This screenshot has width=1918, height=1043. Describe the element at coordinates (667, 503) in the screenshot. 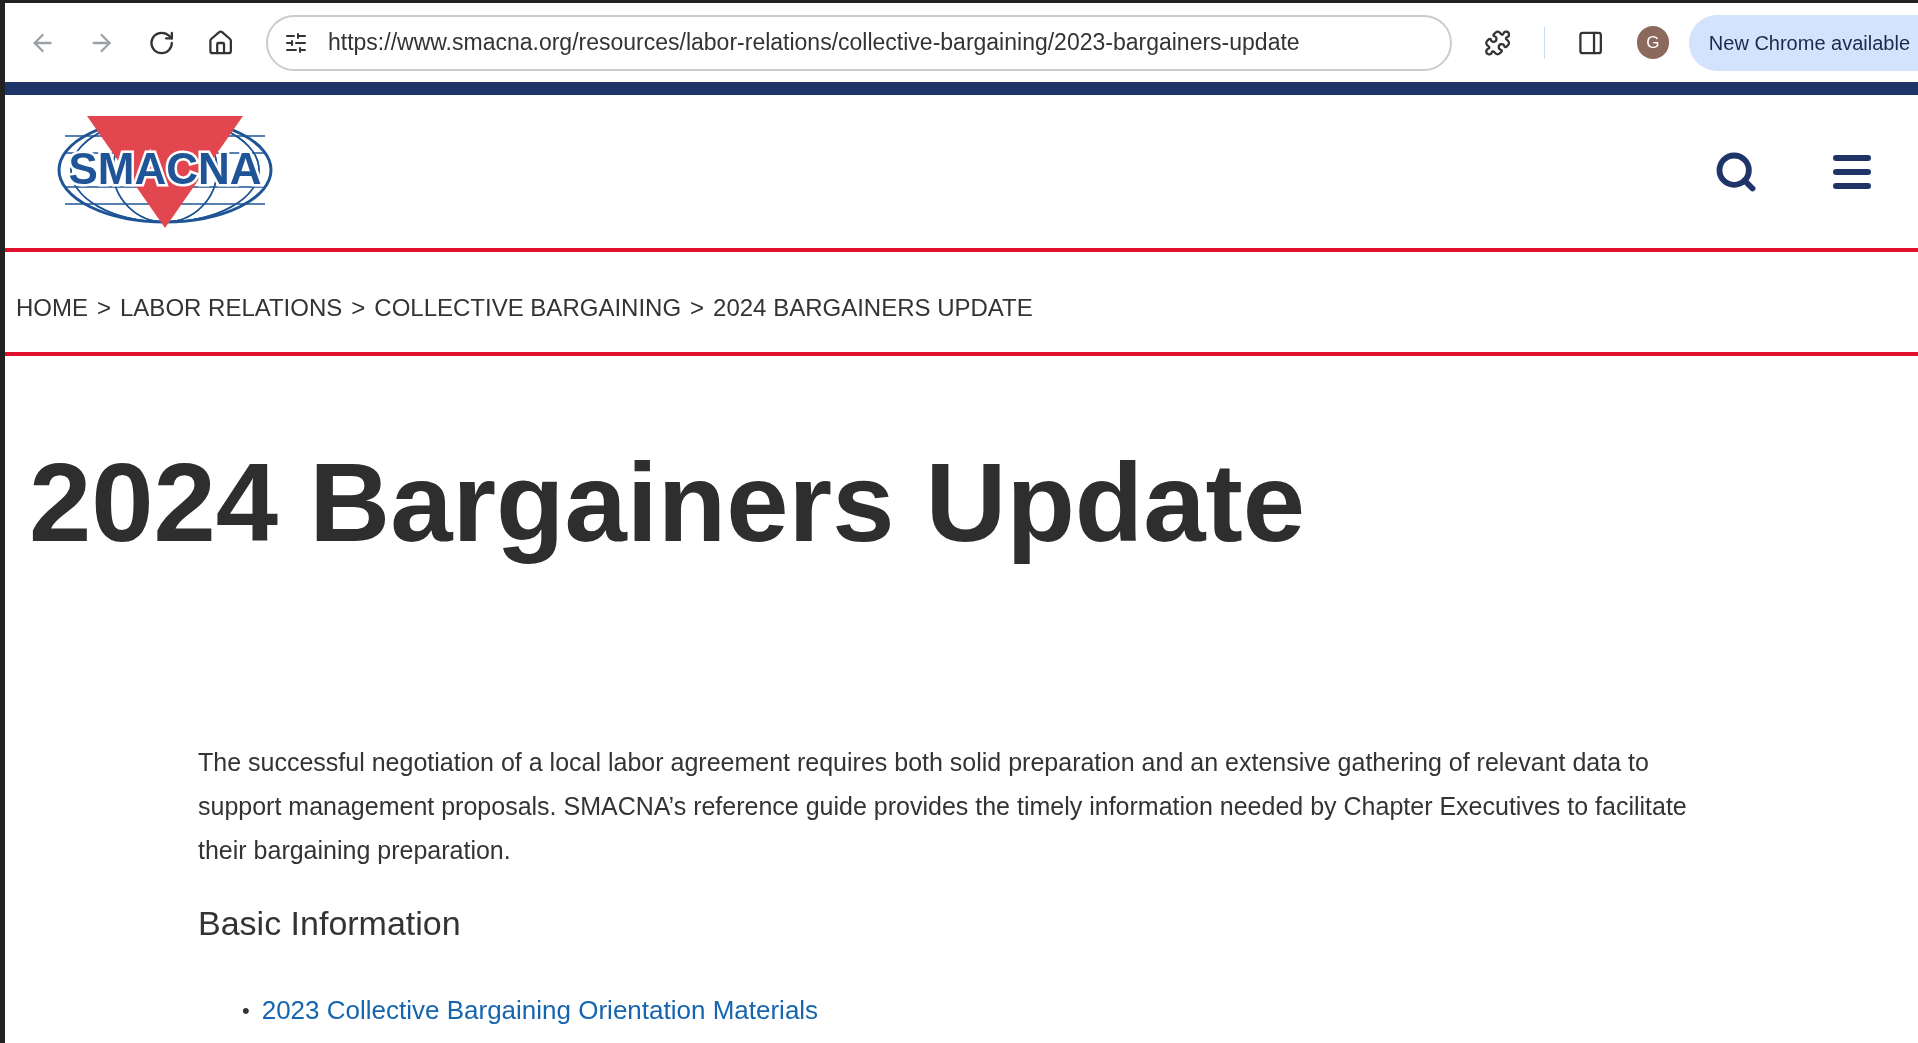

I see `page-title: 2024 Bargainers Update` at that location.